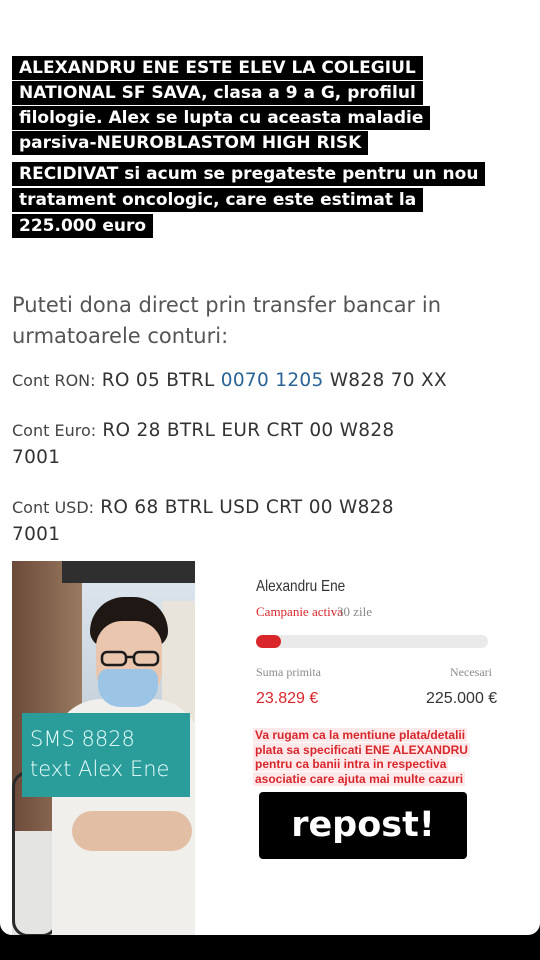 This screenshot has width=540, height=960. Describe the element at coordinates (217, 68) in the screenshot. I see `header-line-1: ALEXANDRU ENE ESTE ELEV LA COLEGIUL` at that location.